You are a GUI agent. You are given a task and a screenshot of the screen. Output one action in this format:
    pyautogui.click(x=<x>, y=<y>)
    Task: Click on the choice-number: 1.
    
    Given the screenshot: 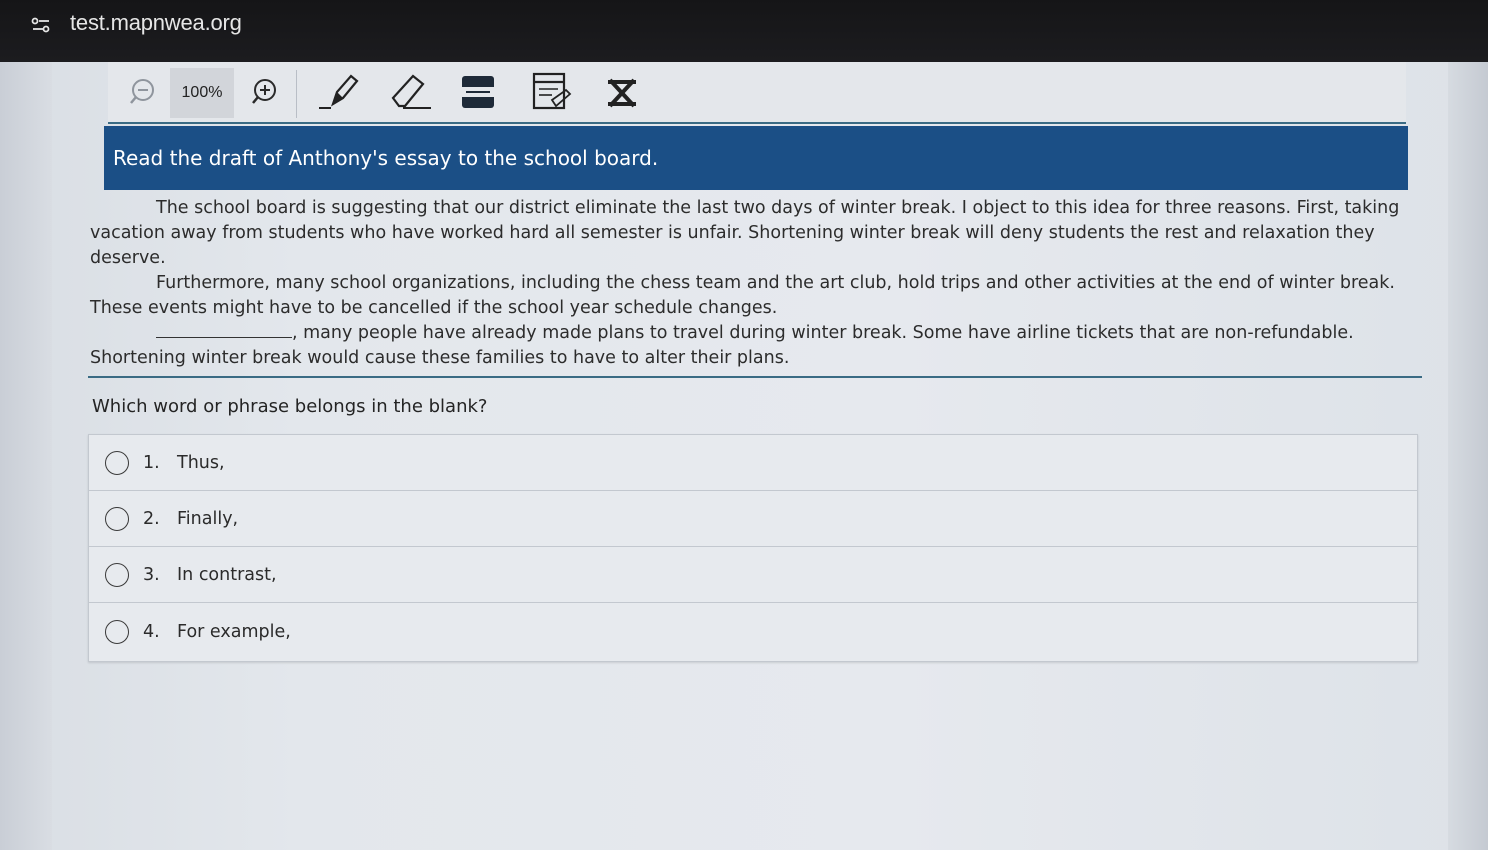 What is the action you would take?
    pyautogui.click(x=151, y=462)
    